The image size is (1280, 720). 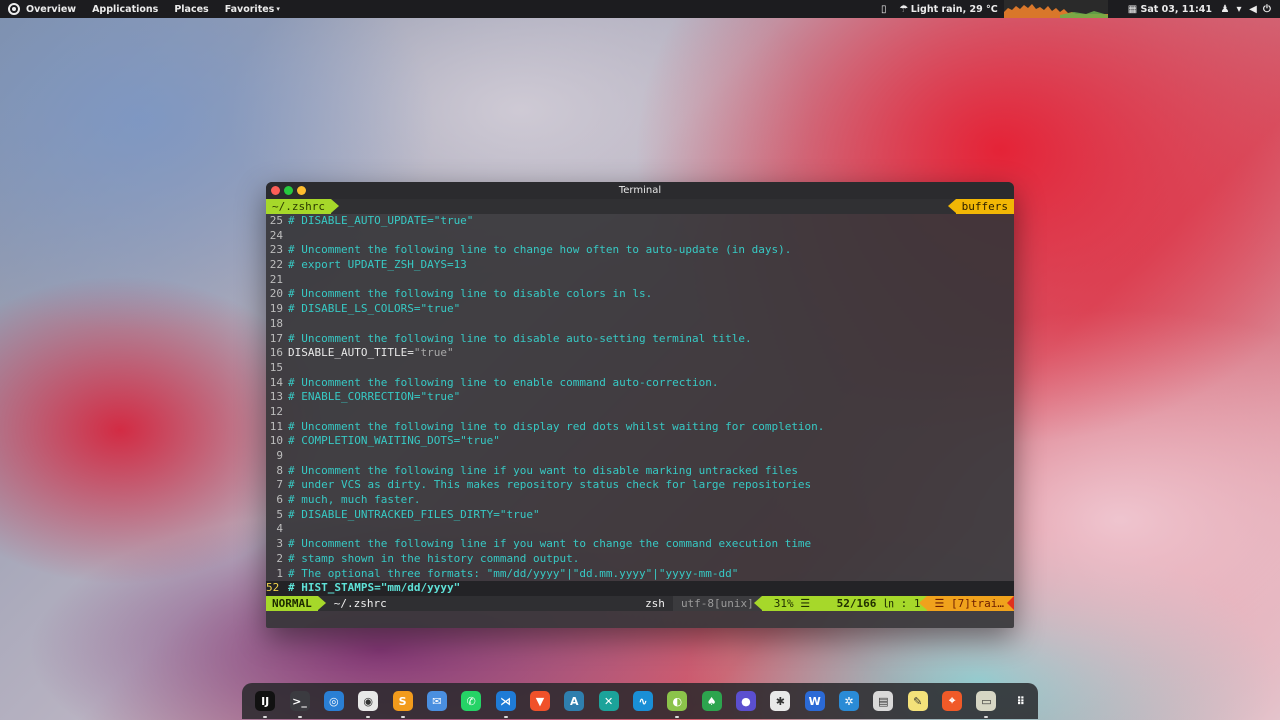 I want to click on dock-item: ▭, so click(x=986, y=701).